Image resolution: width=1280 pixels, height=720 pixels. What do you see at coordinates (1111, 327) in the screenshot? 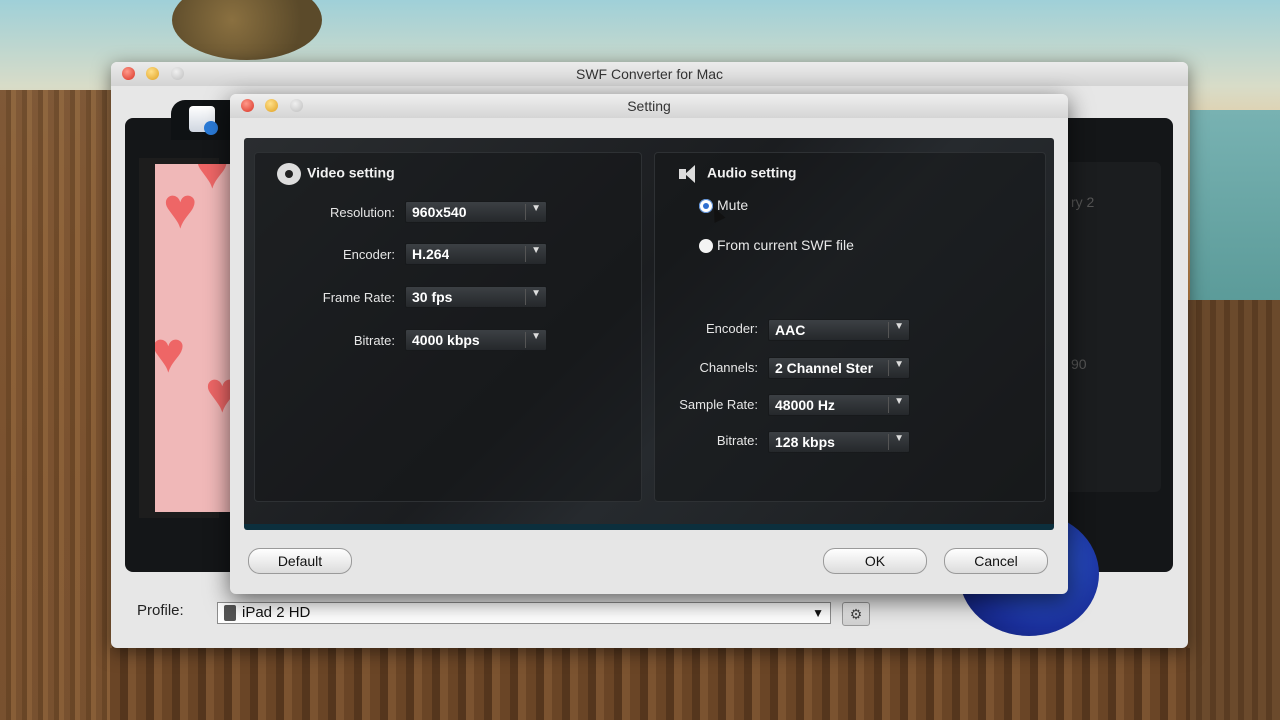
I see `output-panel` at bounding box center [1111, 327].